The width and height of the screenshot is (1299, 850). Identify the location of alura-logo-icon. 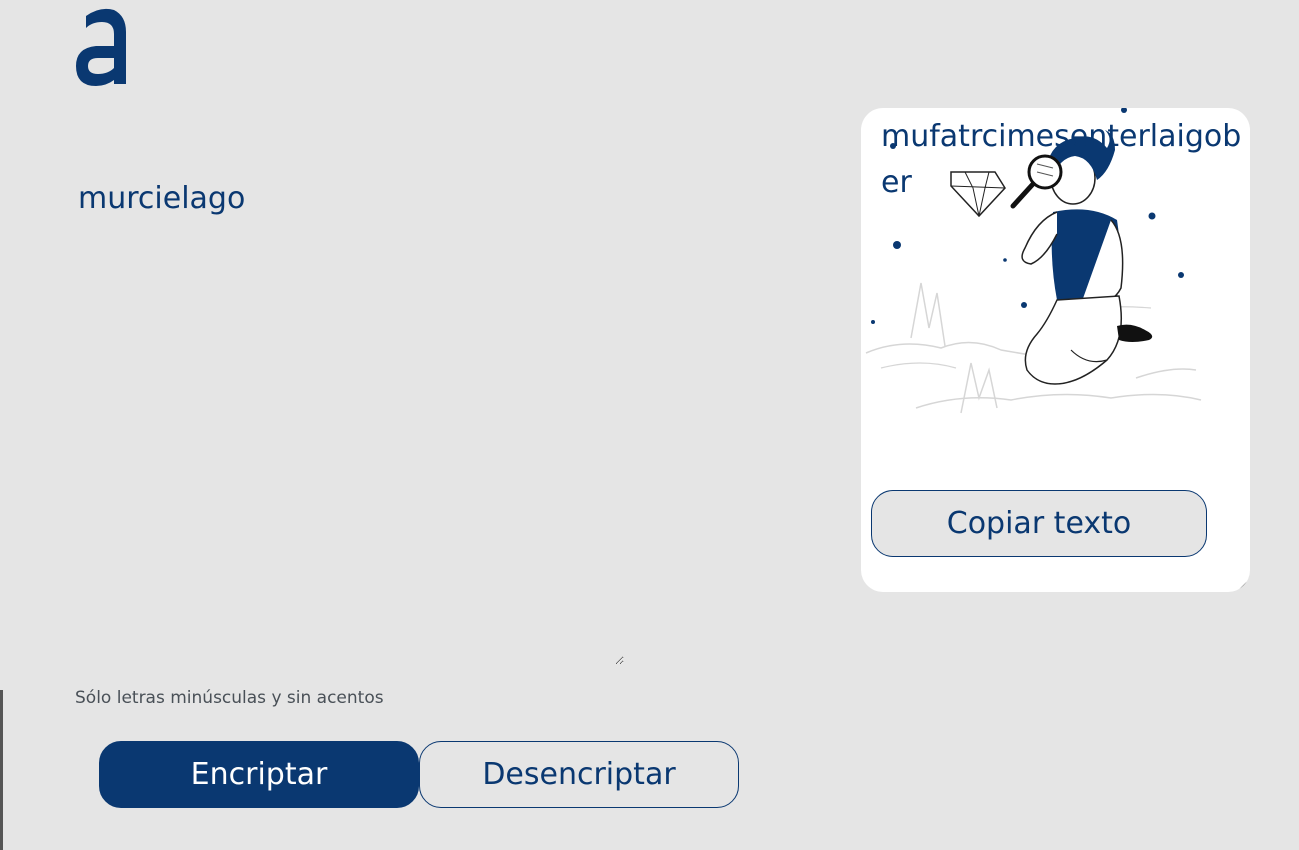
(100, 47).